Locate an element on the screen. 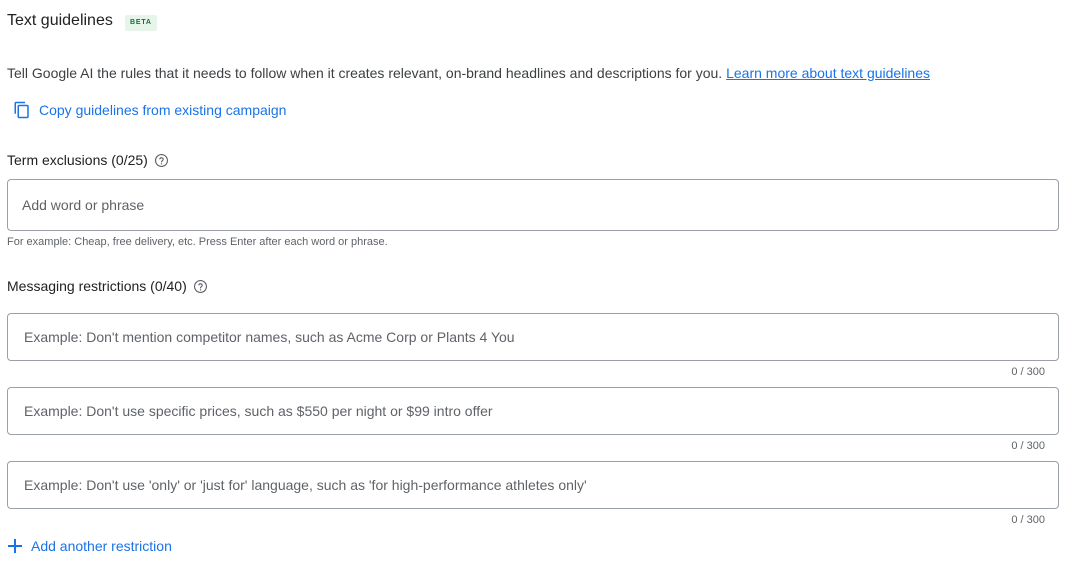 Image resolution: width=1072 pixels, height=570 pixels. term-exclusions-label-row: Term exclusions (0/25) is located at coordinates (88, 160).